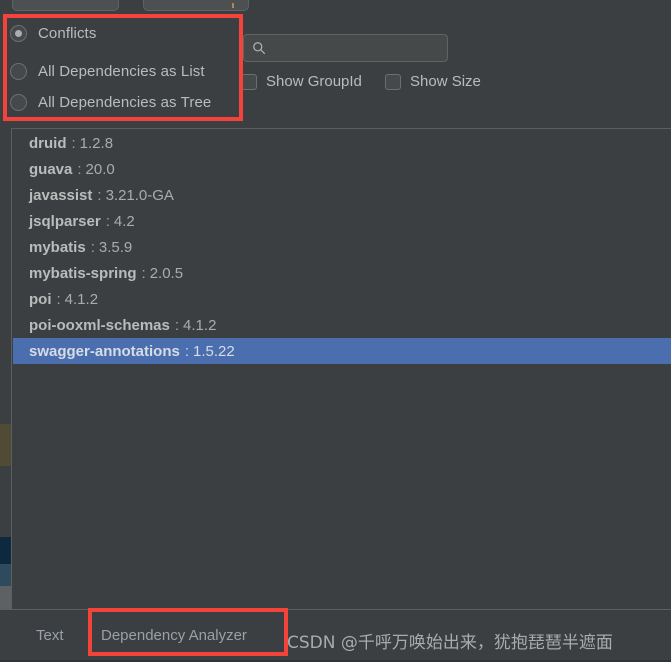  Describe the element at coordinates (61, 195) in the screenshot. I see `dependency-name: javassist` at that location.